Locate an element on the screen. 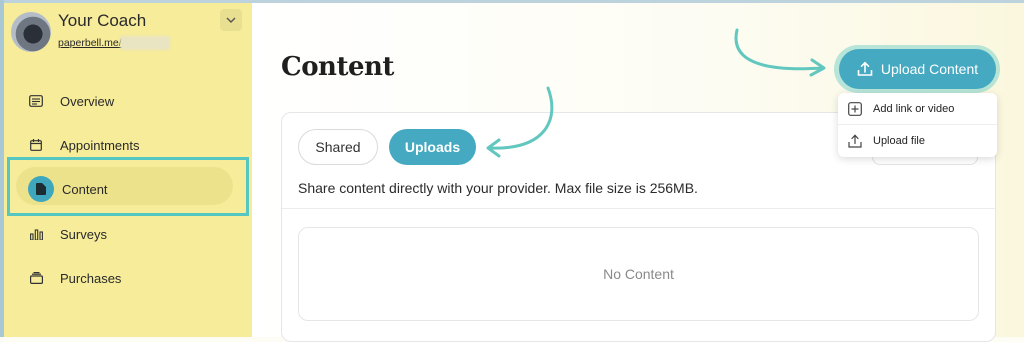 The image size is (1024, 342). sidebar-item-label: Surveys is located at coordinates (83, 234).